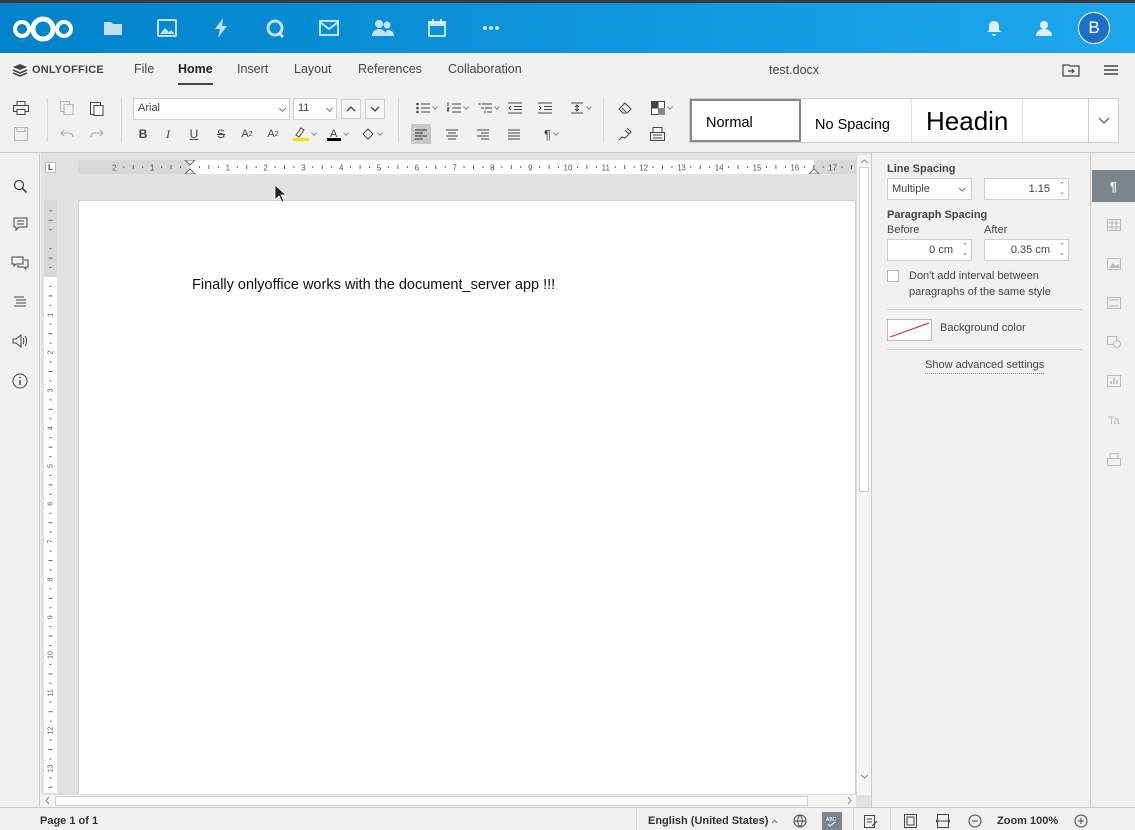  Describe the element at coordinates (50, 167) in the screenshot. I see `tab-stop-selector: L` at that location.